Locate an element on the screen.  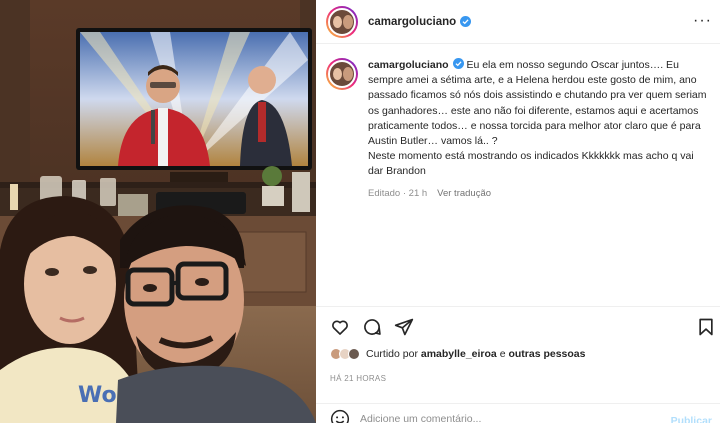
action-bar is located at coordinates (518, 326).